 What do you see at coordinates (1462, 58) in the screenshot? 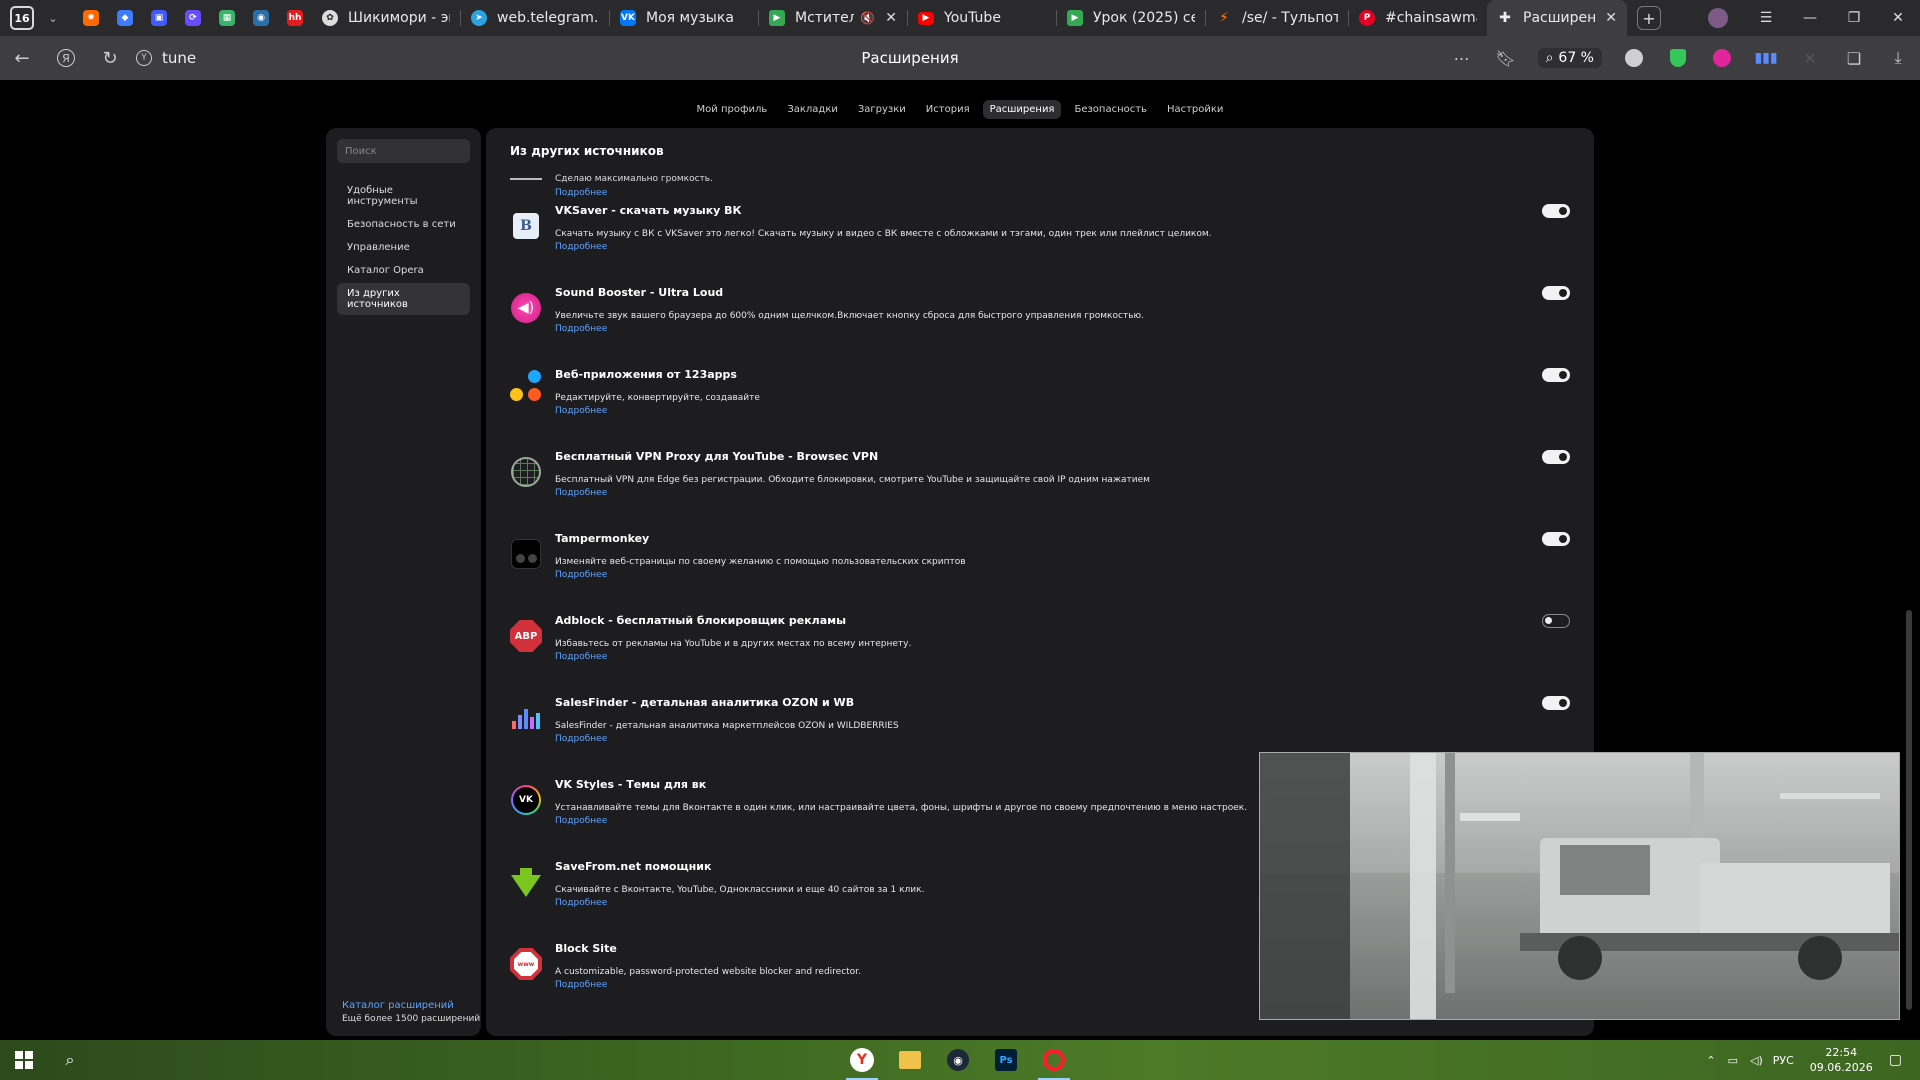
I see `more-dots-icon: ⋯` at bounding box center [1462, 58].